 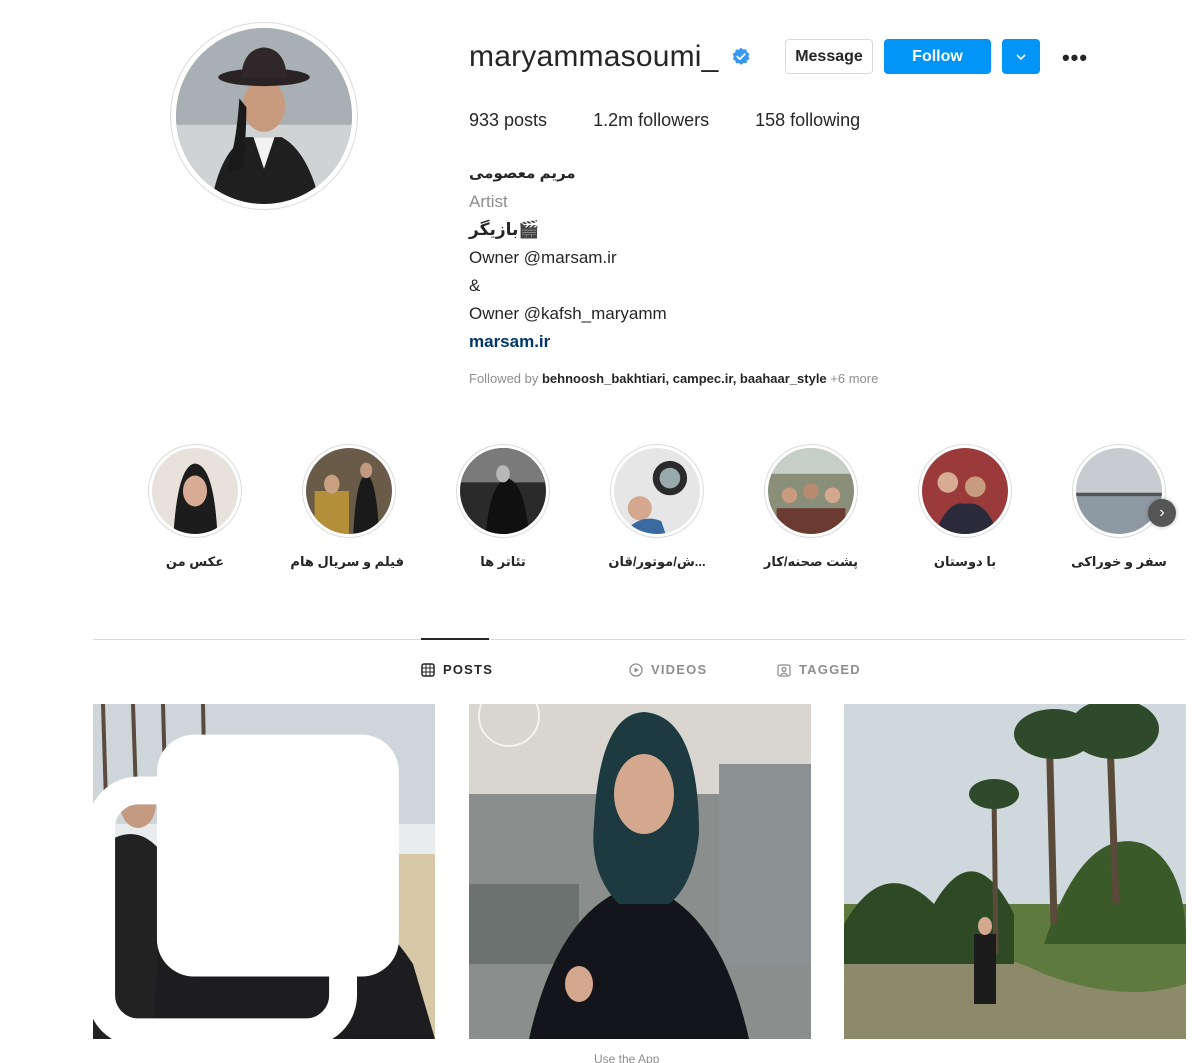 What do you see at coordinates (679, 669) in the screenshot?
I see `tab-videos-label: VIDEOS` at bounding box center [679, 669].